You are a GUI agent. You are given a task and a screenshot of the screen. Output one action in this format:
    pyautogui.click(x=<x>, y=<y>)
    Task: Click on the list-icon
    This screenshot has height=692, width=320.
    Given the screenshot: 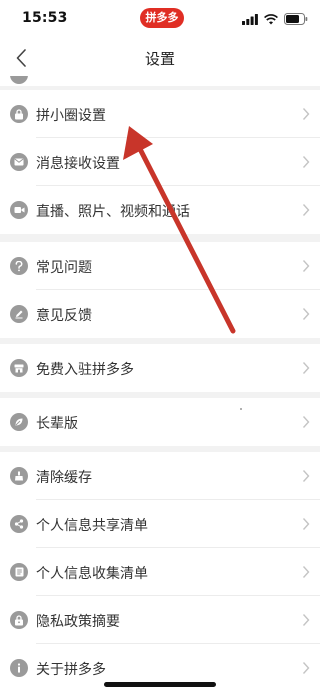 What is the action you would take?
    pyautogui.click(x=19, y=572)
    